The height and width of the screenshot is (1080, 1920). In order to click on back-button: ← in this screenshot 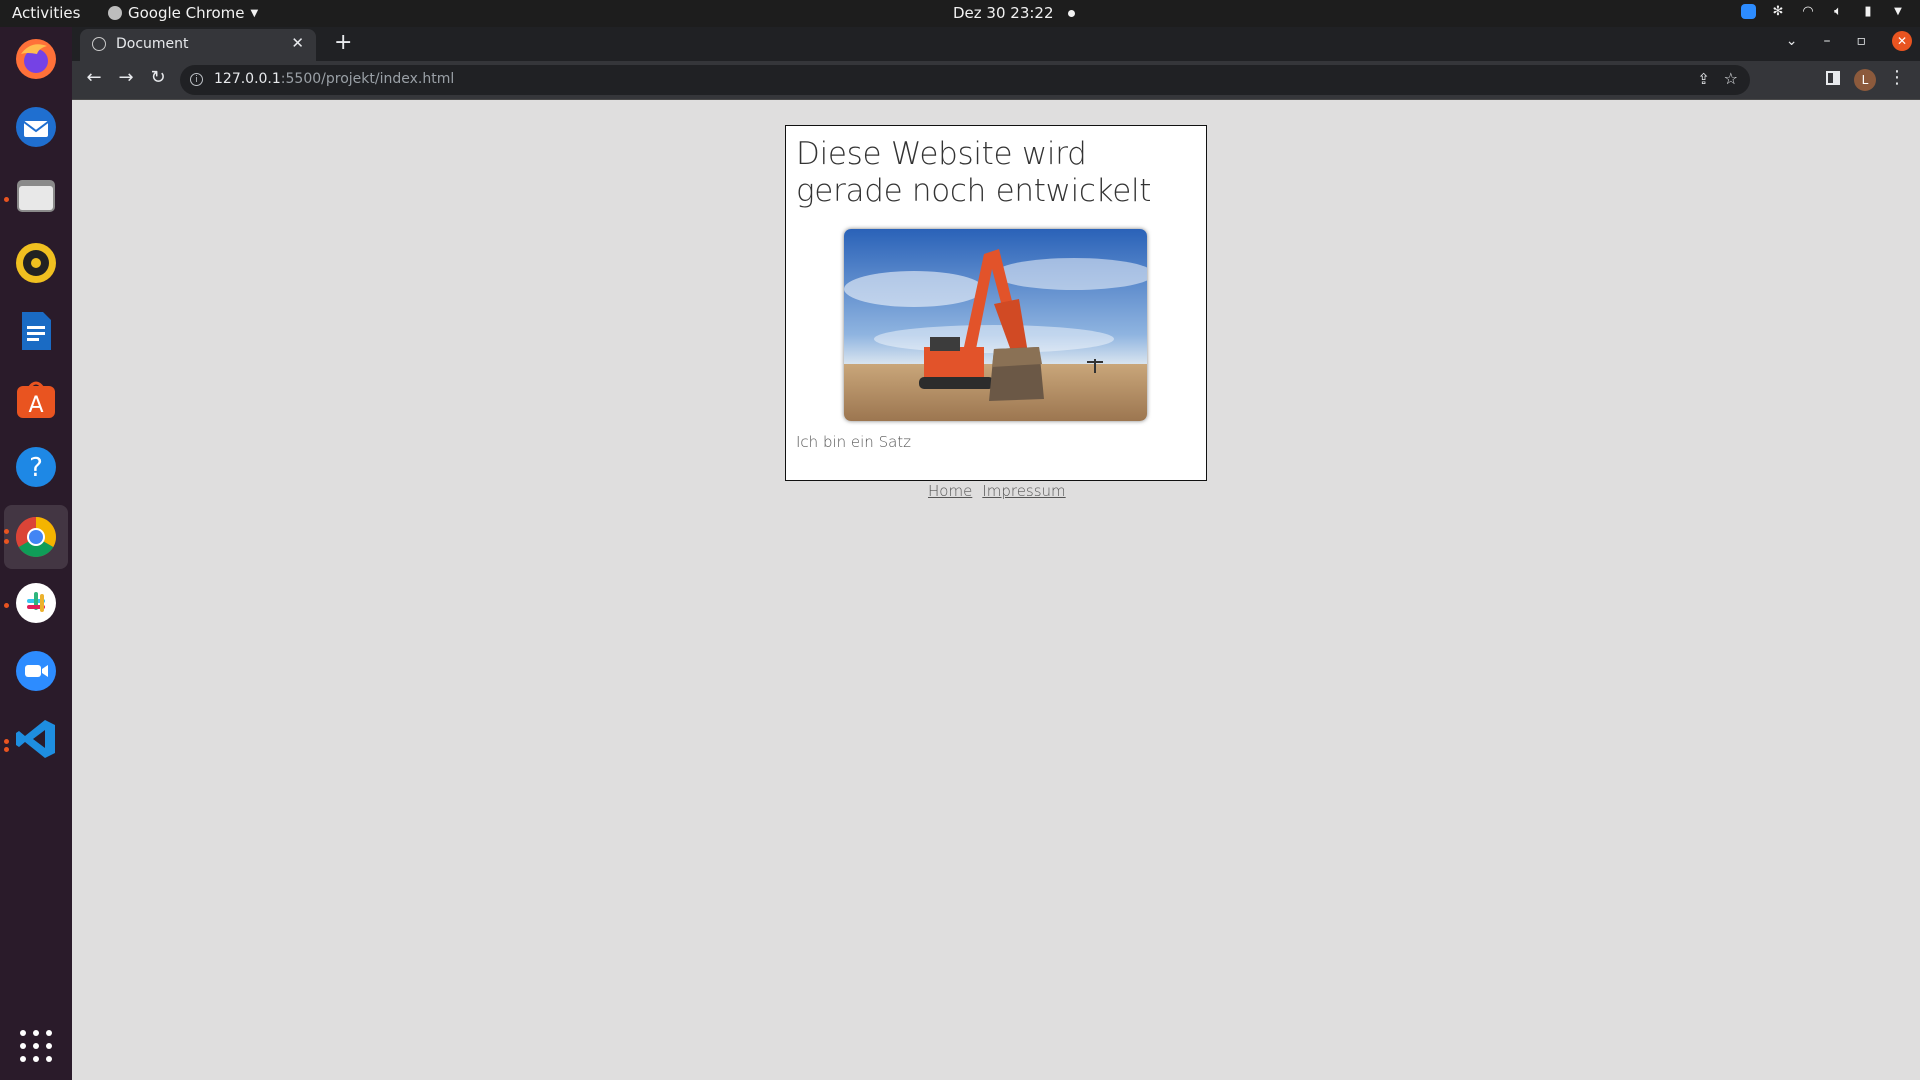, I will do `click(94, 77)`.